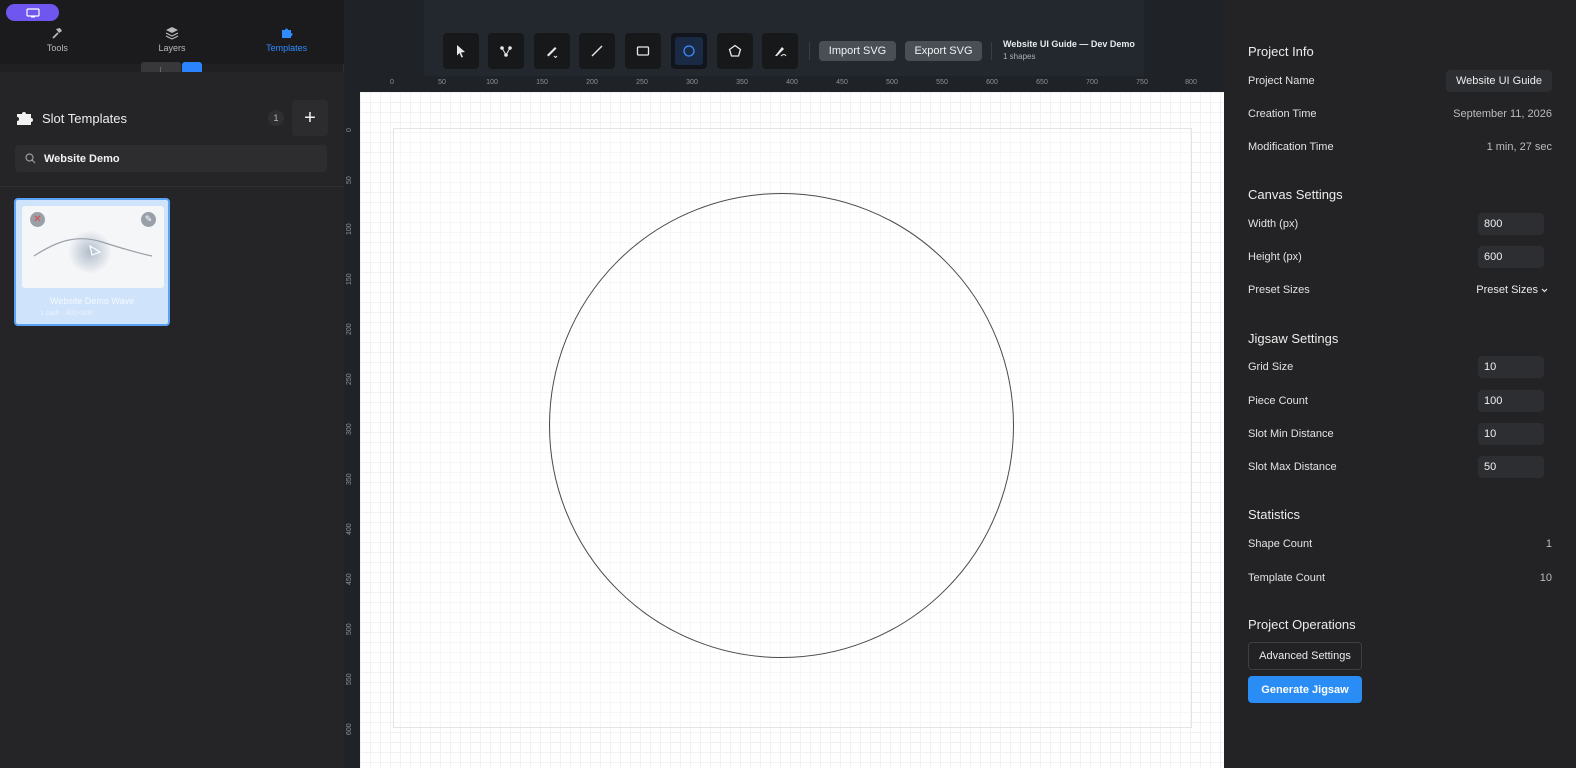 This screenshot has height=768, width=1576. I want to click on statistics-title: Statistics, so click(1274, 514).